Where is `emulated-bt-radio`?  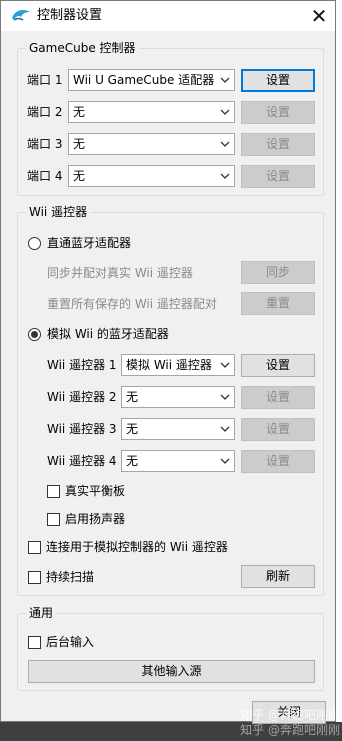 emulated-bt-radio is located at coordinates (34, 334).